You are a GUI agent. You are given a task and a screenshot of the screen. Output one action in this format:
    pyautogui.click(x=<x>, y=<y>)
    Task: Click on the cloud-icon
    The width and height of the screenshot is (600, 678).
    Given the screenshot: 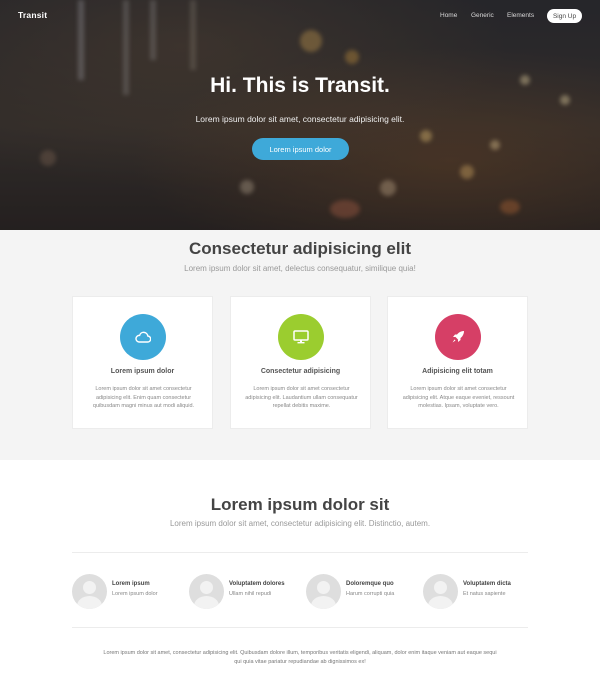 What is the action you would take?
    pyautogui.click(x=143, y=337)
    